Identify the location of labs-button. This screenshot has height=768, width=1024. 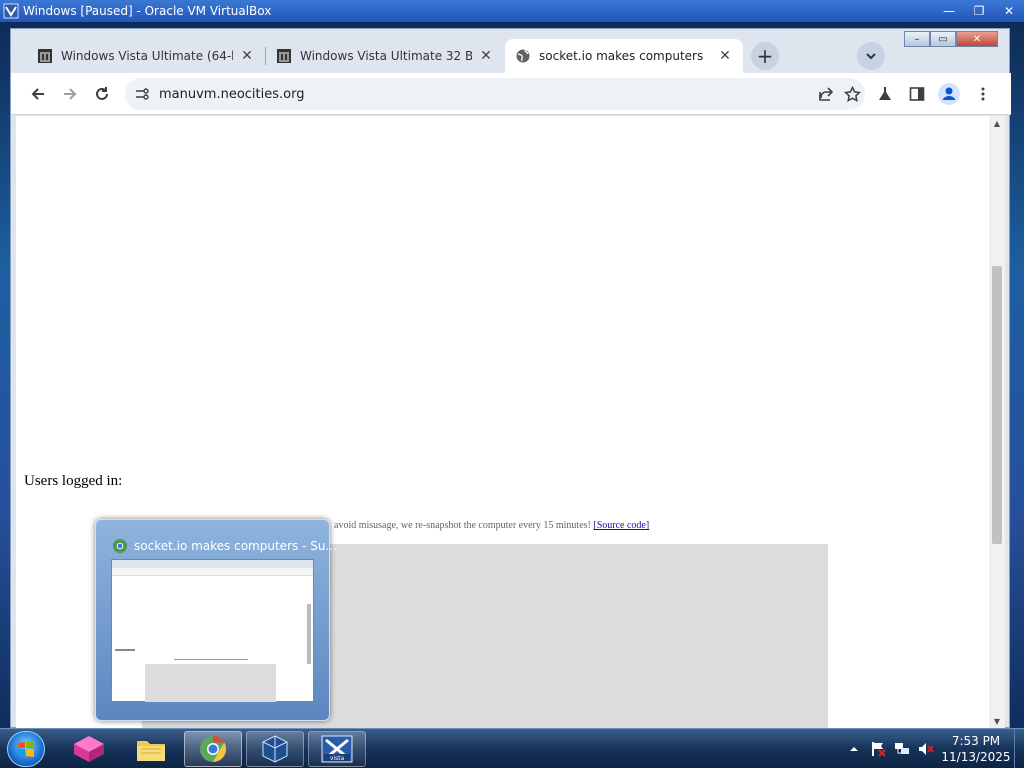
(885, 94).